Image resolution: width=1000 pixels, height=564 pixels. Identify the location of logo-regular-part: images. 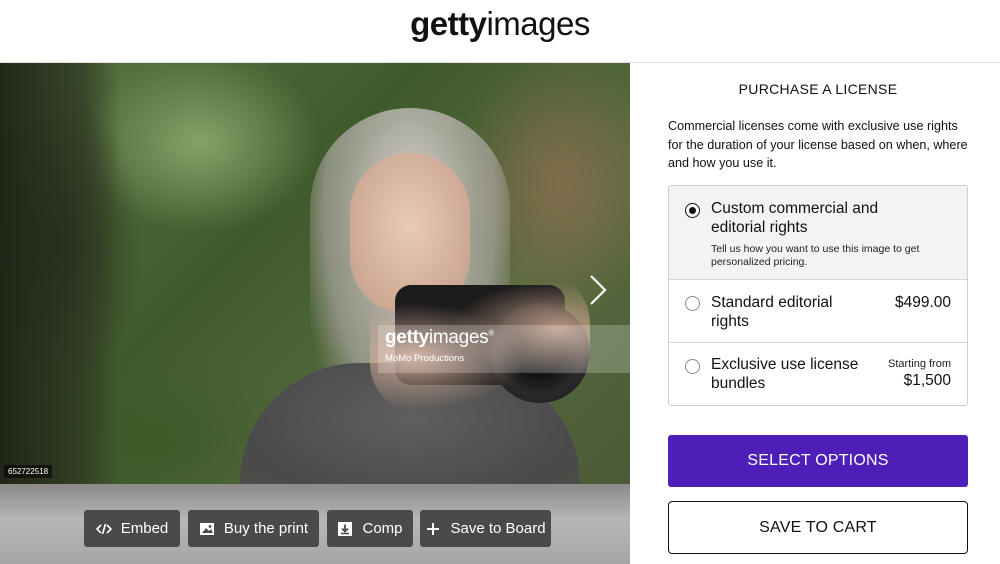
(538, 23).